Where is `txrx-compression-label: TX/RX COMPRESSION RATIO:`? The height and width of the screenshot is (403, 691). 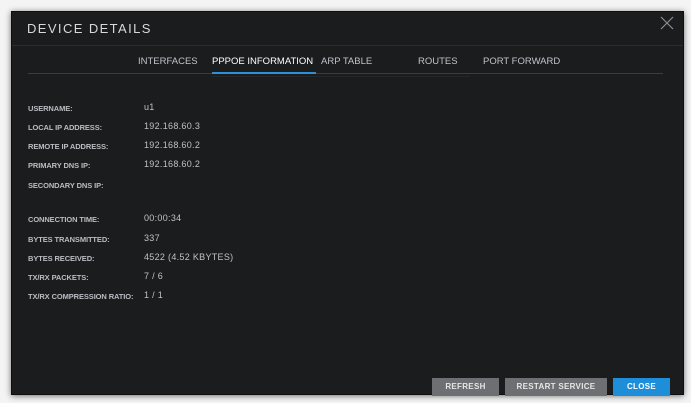 txrx-compression-label: TX/RX COMPRESSION RATIO: is located at coordinates (81, 296).